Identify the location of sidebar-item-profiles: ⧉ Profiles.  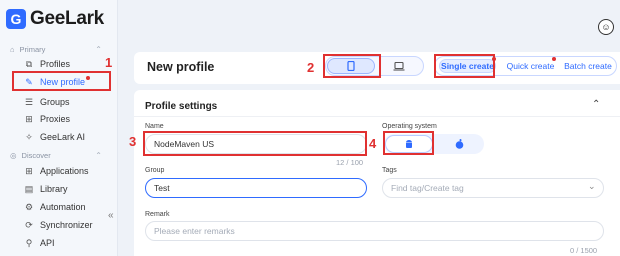
(47, 64).